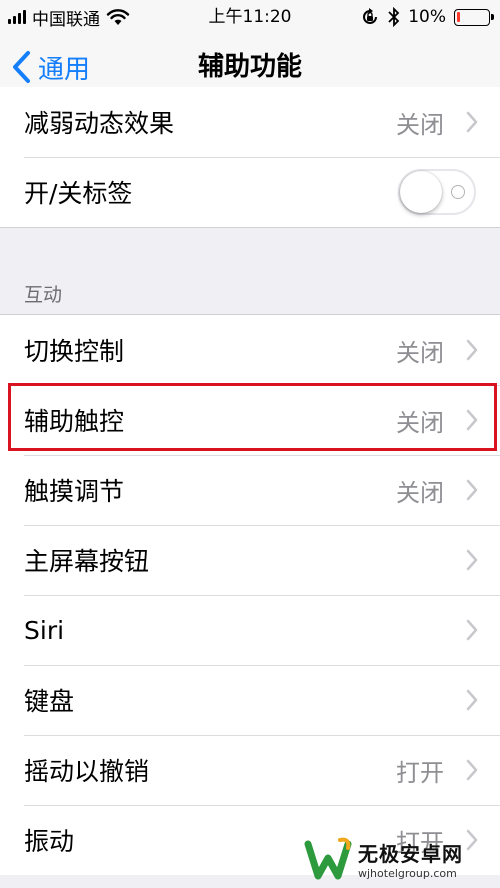 This screenshot has width=500, height=888. Describe the element at coordinates (250, 560) in the screenshot. I see `settings-row-home-button: 主屏幕按钮` at that location.